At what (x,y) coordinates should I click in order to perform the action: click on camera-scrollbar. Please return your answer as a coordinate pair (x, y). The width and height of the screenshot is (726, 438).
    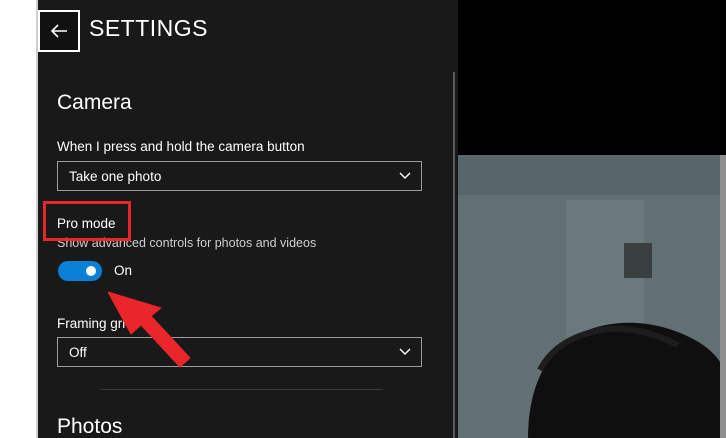
    Looking at the image, I should click on (723, 296).